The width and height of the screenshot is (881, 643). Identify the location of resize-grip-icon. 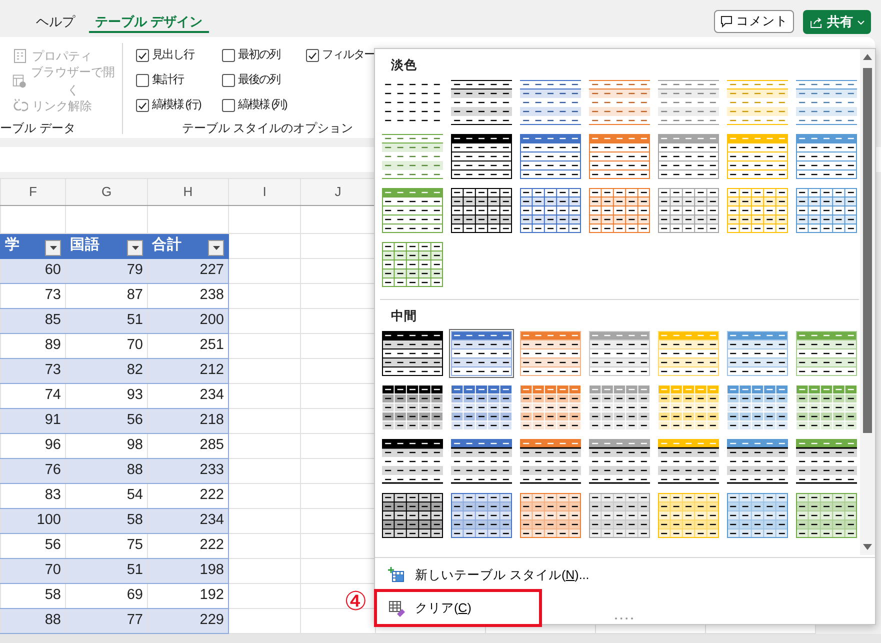
(624, 618).